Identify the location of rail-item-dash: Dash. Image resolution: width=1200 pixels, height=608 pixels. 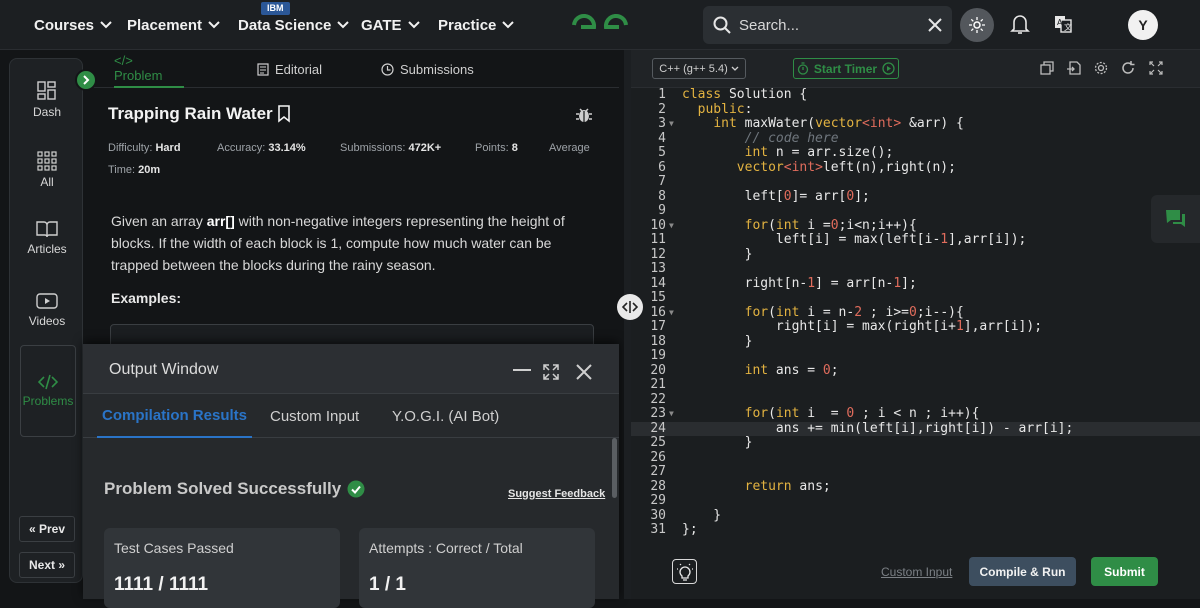
(47, 100).